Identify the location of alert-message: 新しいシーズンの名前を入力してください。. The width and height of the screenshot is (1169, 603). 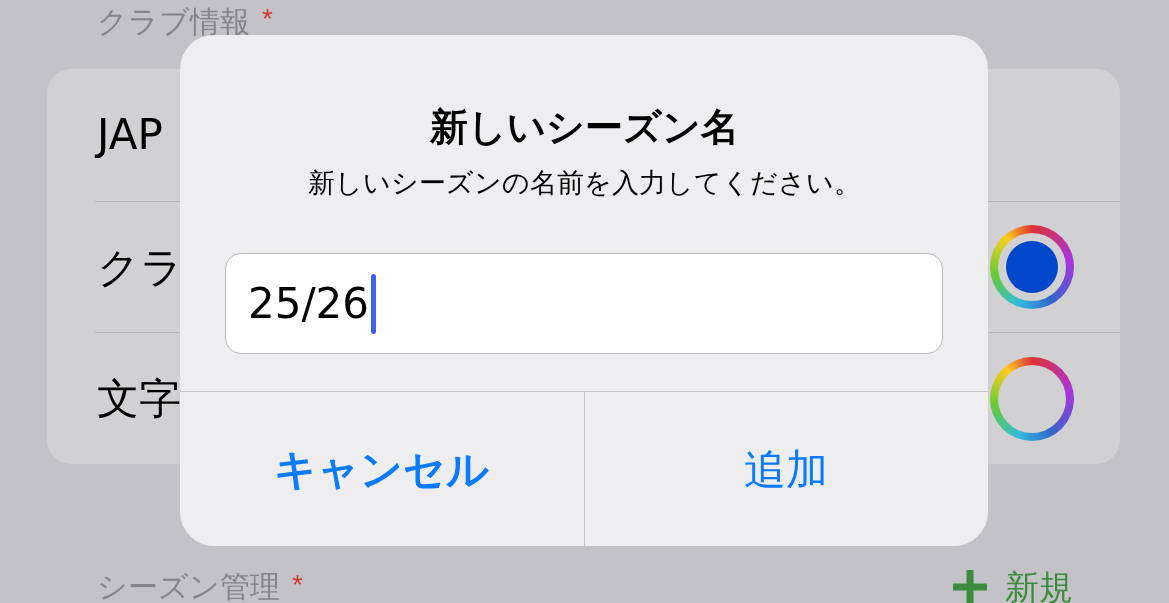
(584, 183).